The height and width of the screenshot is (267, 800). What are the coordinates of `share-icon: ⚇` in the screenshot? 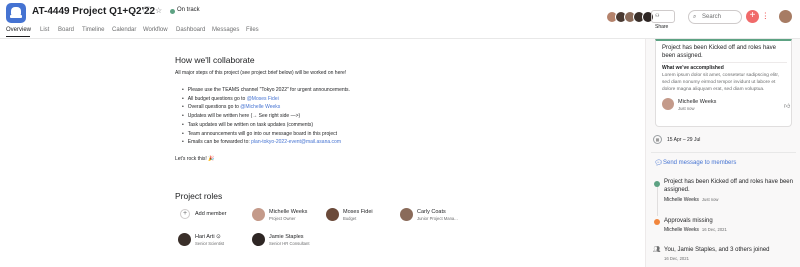 It's located at (657, 16).